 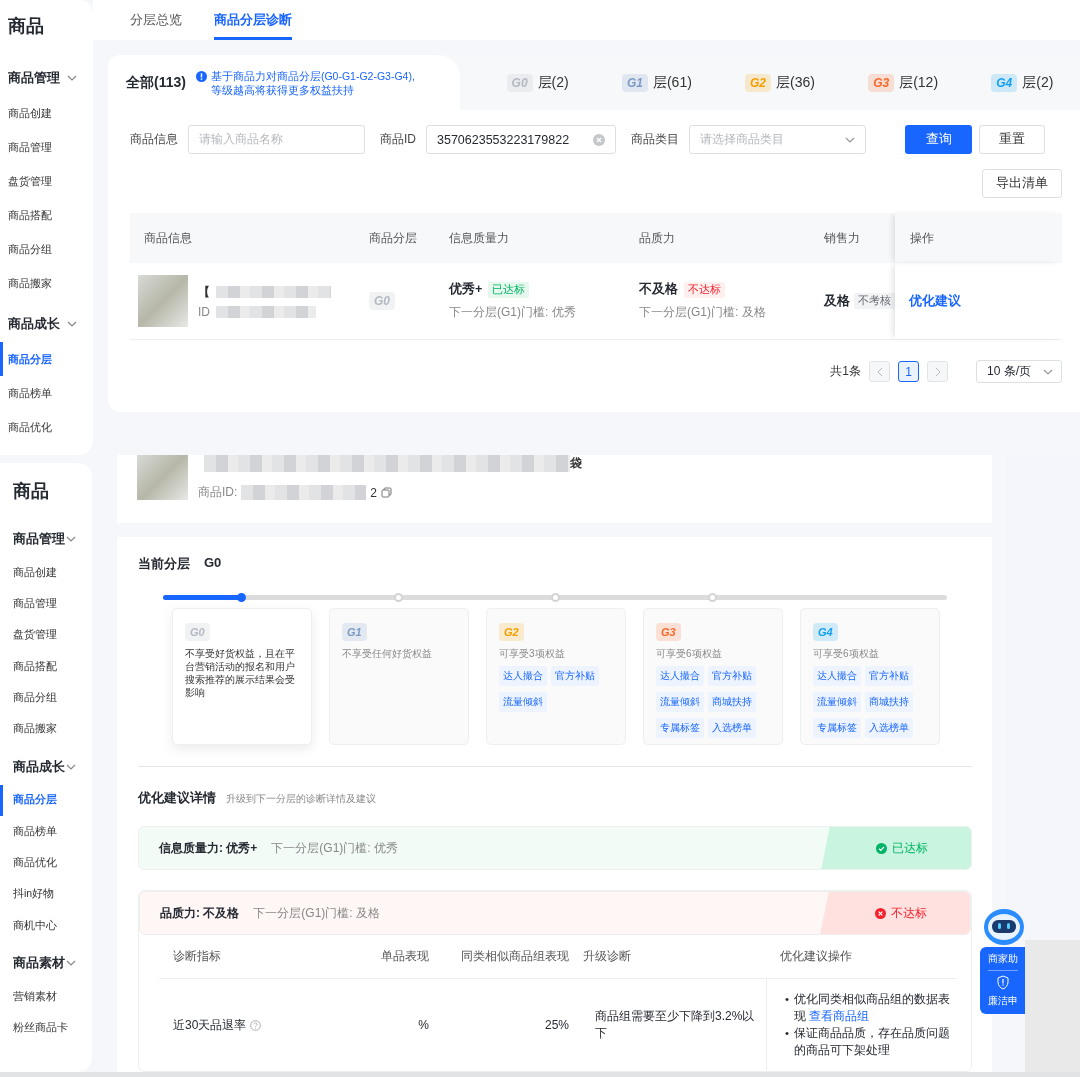 I want to click on tier-tab: G3 层(12), so click(x=903, y=82).